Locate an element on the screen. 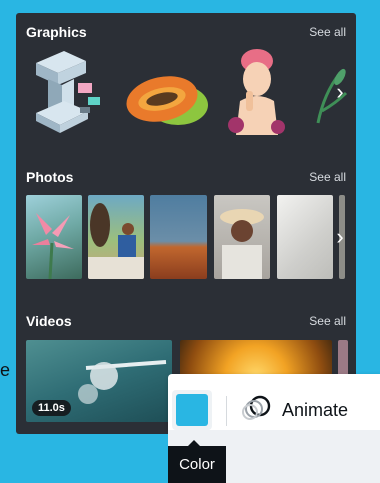 This screenshot has height=483, width=380. color-swatch is located at coordinates (192, 410).